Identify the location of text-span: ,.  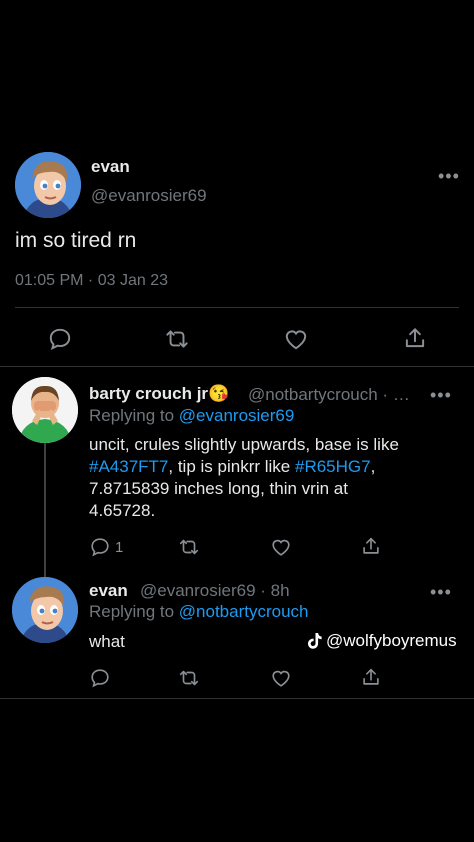
(373, 466).